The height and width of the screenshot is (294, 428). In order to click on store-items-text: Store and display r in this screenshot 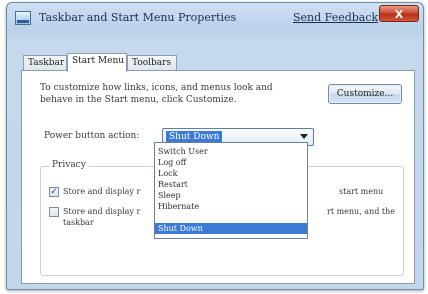, I will do `click(102, 211)`.